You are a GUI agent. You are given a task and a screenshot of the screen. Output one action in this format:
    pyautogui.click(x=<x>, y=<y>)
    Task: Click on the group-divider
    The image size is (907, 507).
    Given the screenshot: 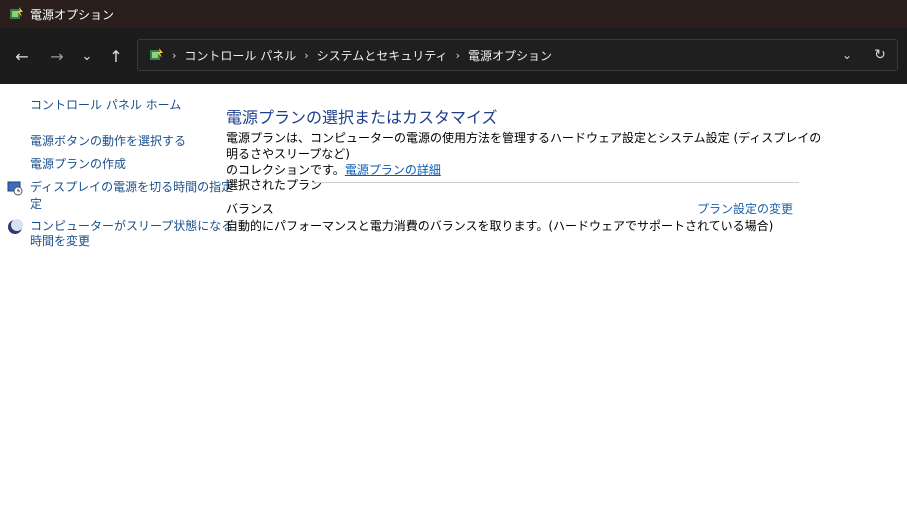 What is the action you would take?
    pyautogui.click(x=555, y=182)
    